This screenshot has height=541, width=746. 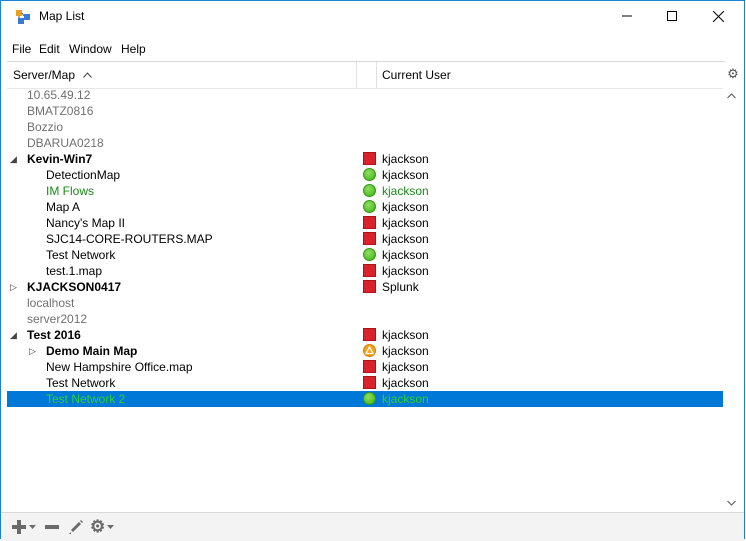 What do you see at coordinates (372, 50) in the screenshot?
I see `menu-bar: File Edit Window Help` at bounding box center [372, 50].